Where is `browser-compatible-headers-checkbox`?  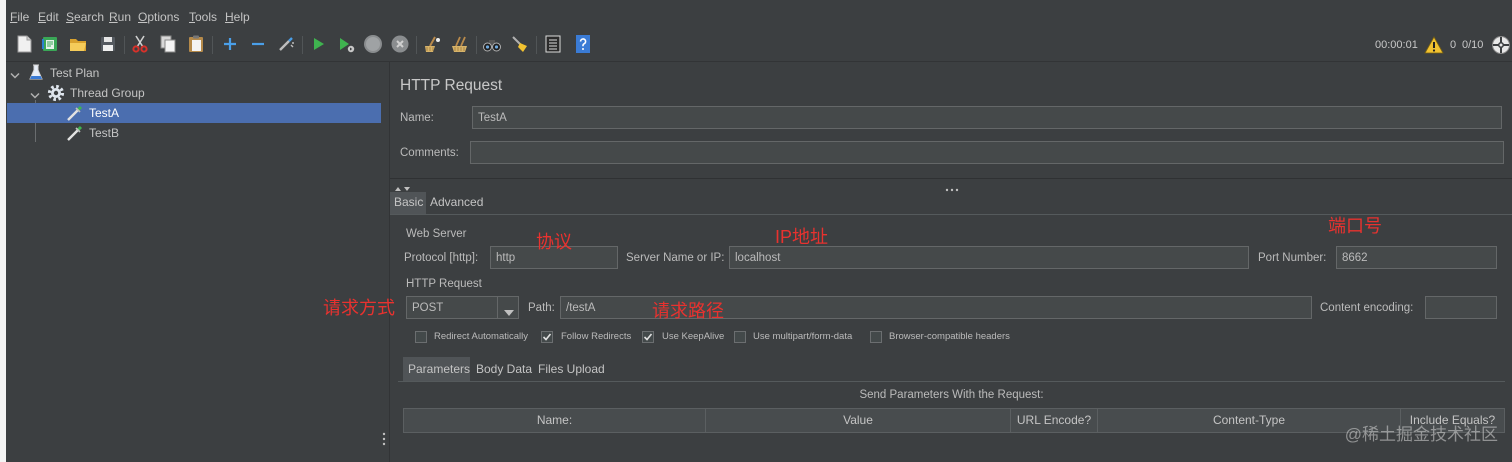 browser-compatible-headers-checkbox is located at coordinates (876, 337).